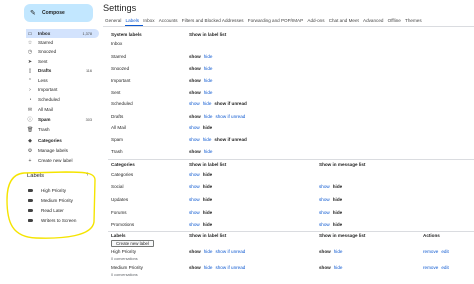 Image resolution: width=474 pixels, height=284 pixels. I want to click on tabs-divider, so click(288, 26).